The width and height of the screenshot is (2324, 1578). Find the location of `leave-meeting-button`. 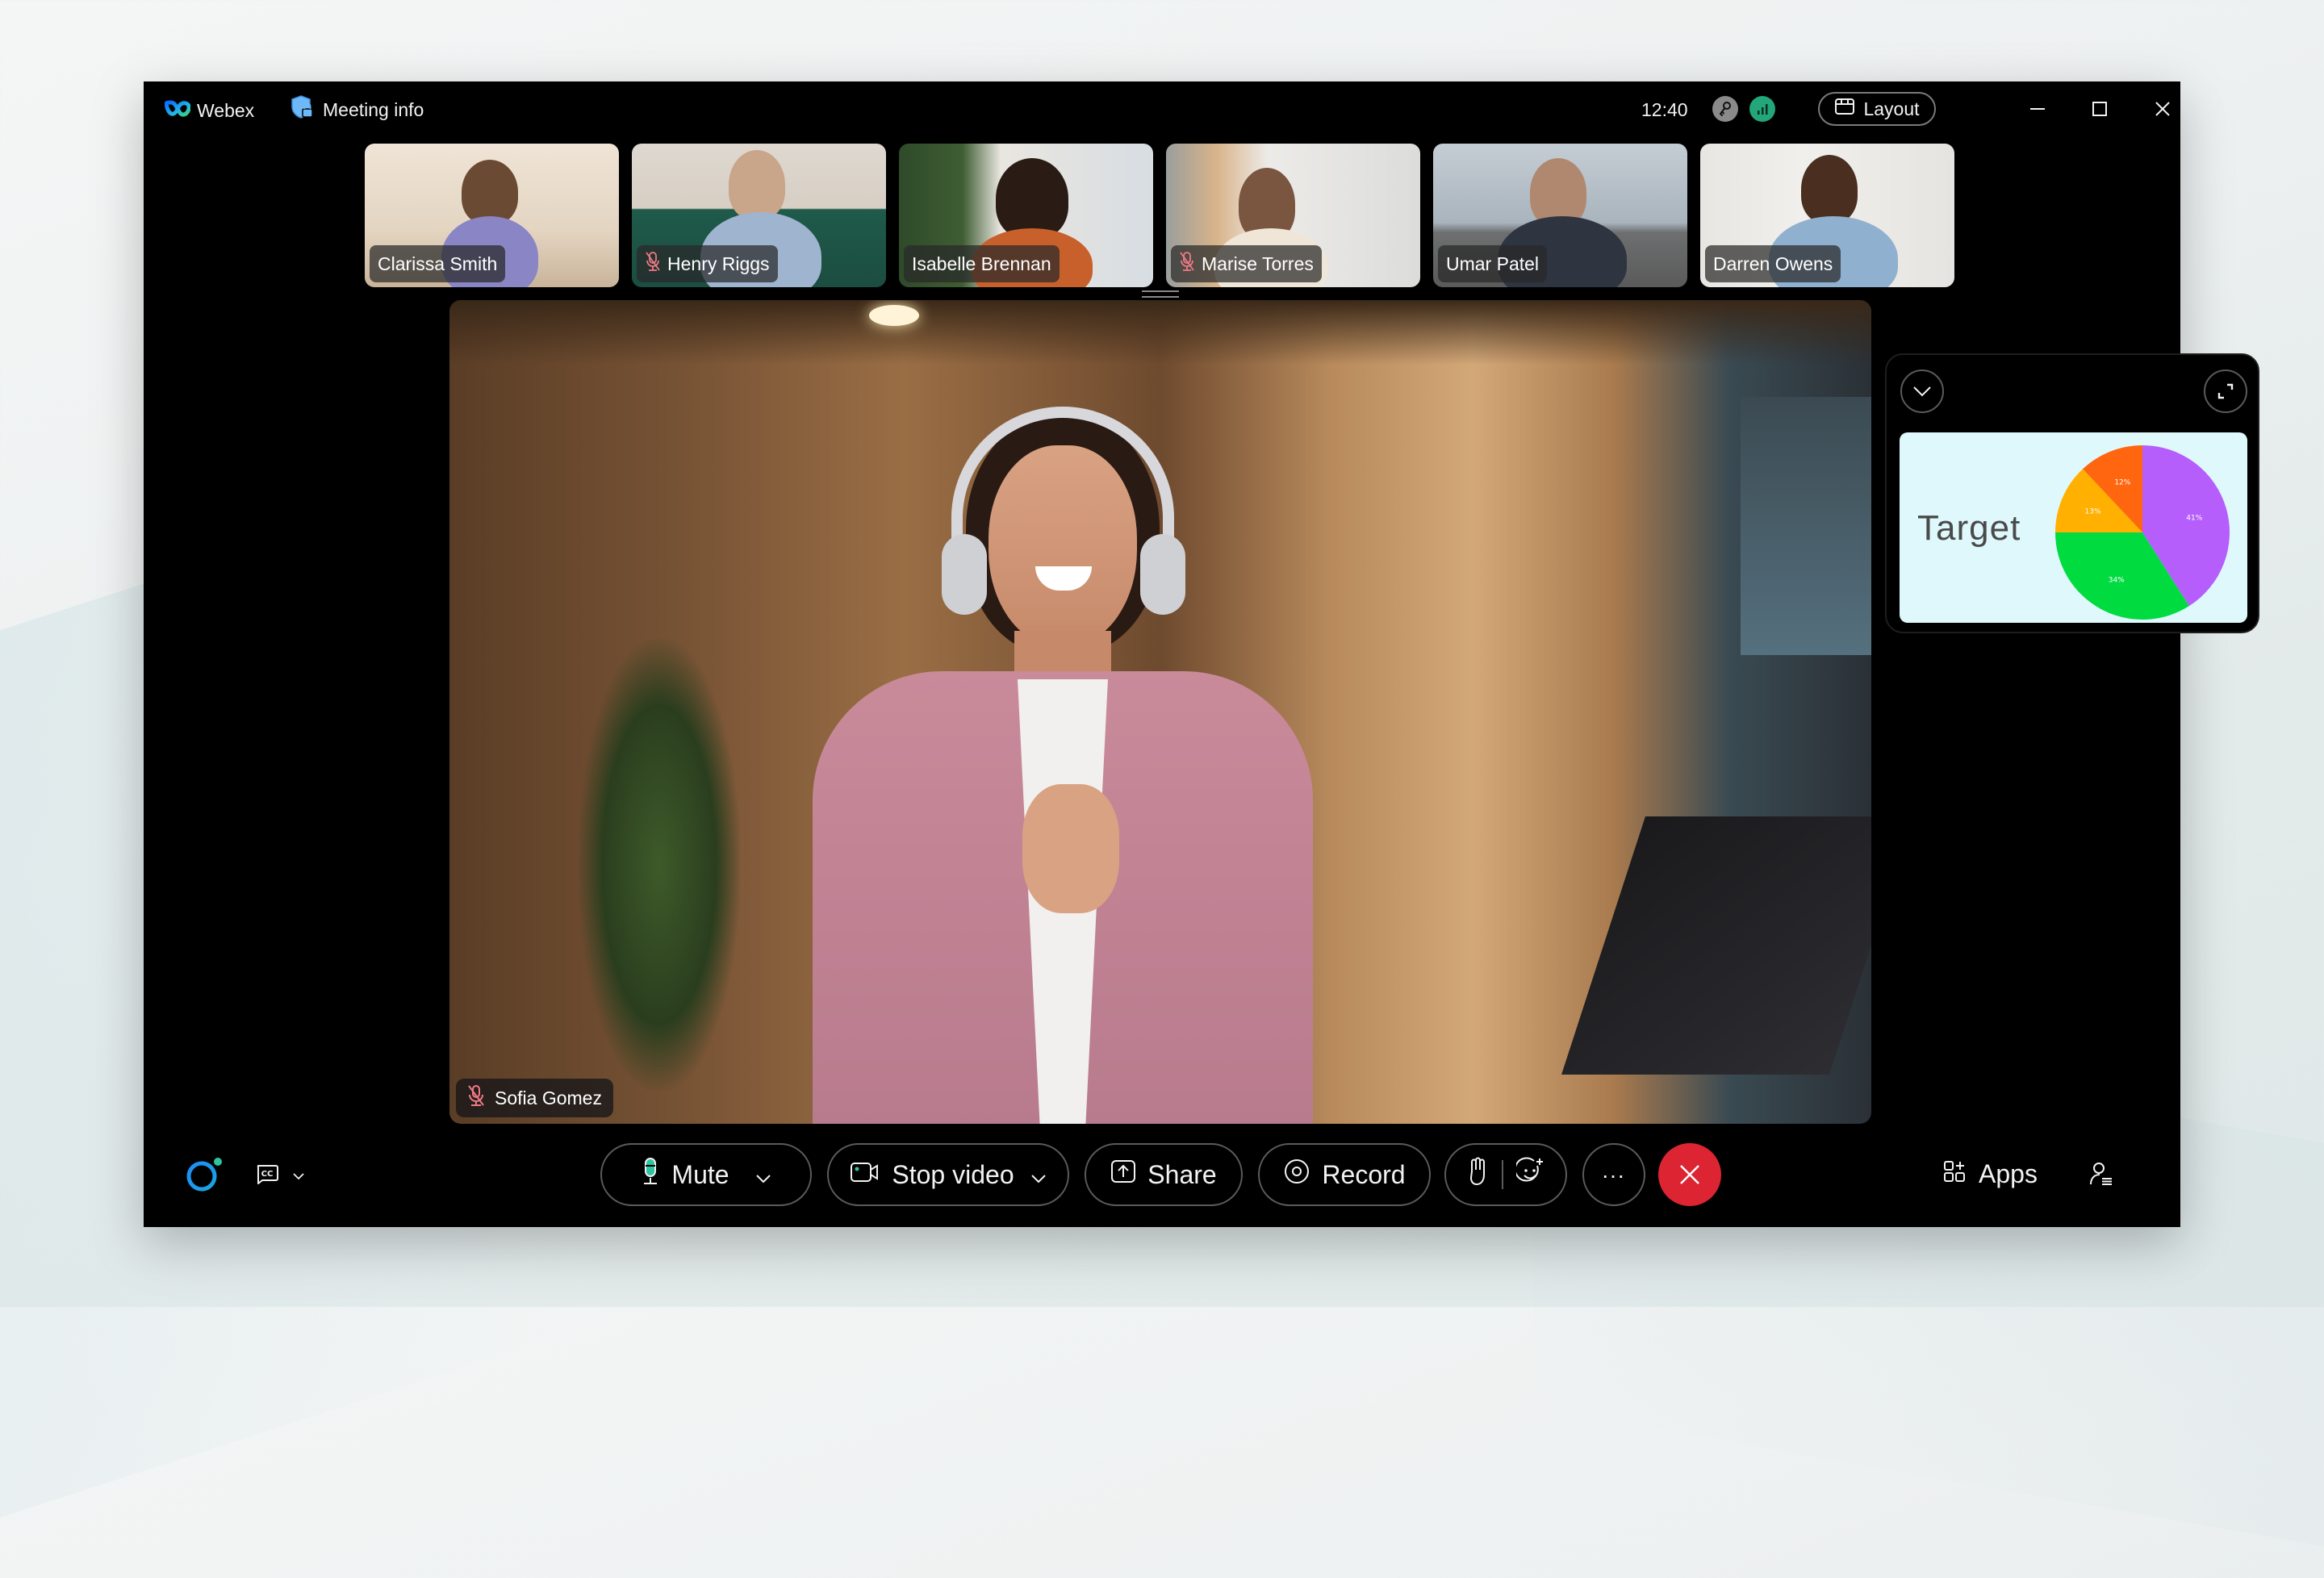

leave-meeting-button is located at coordinates (1690, 1174).